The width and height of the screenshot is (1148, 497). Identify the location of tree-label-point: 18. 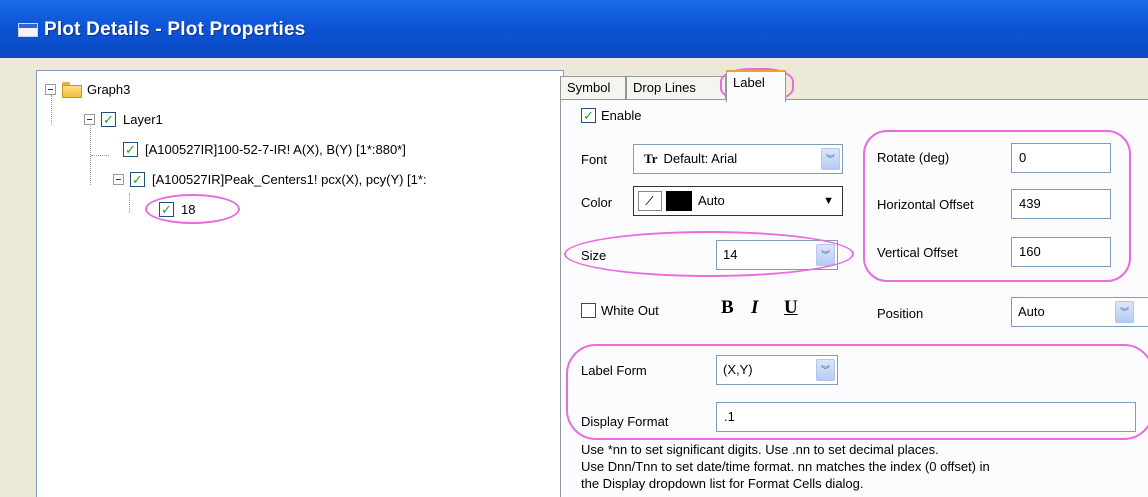
(188, 209).